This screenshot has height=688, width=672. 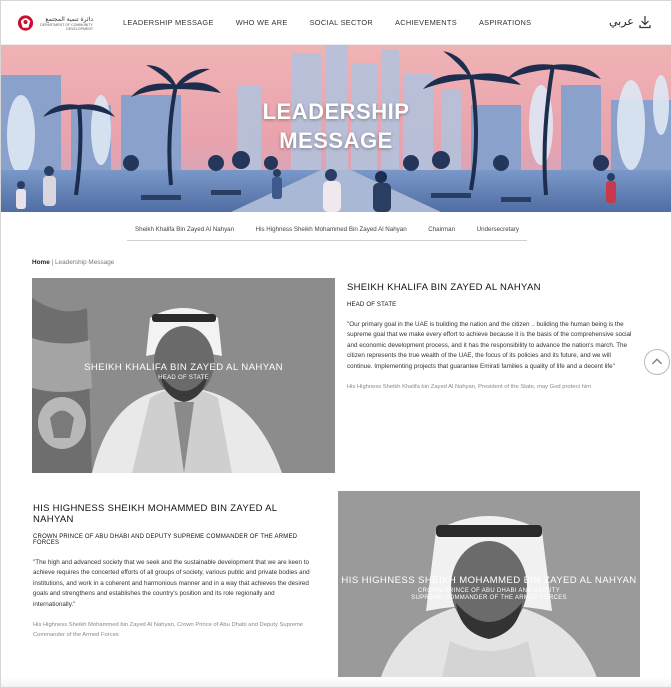 I want to click on tab-chairman: Chairman, so click(x=441, y=231).